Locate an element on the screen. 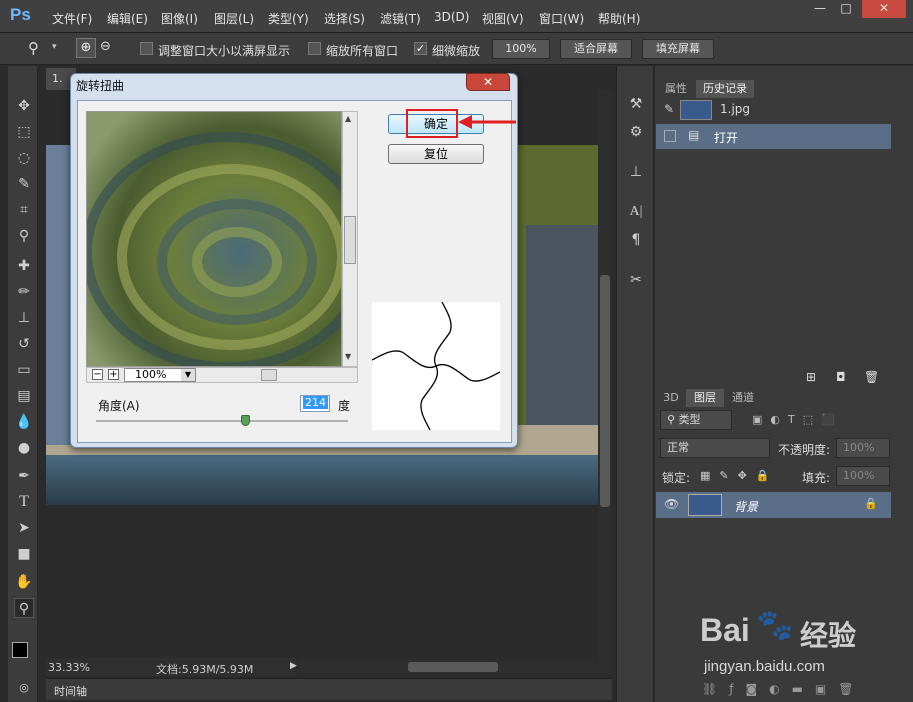 This screenshot has width=913, height=702. fill-label: 填充: is located at coordinates (816, 478).